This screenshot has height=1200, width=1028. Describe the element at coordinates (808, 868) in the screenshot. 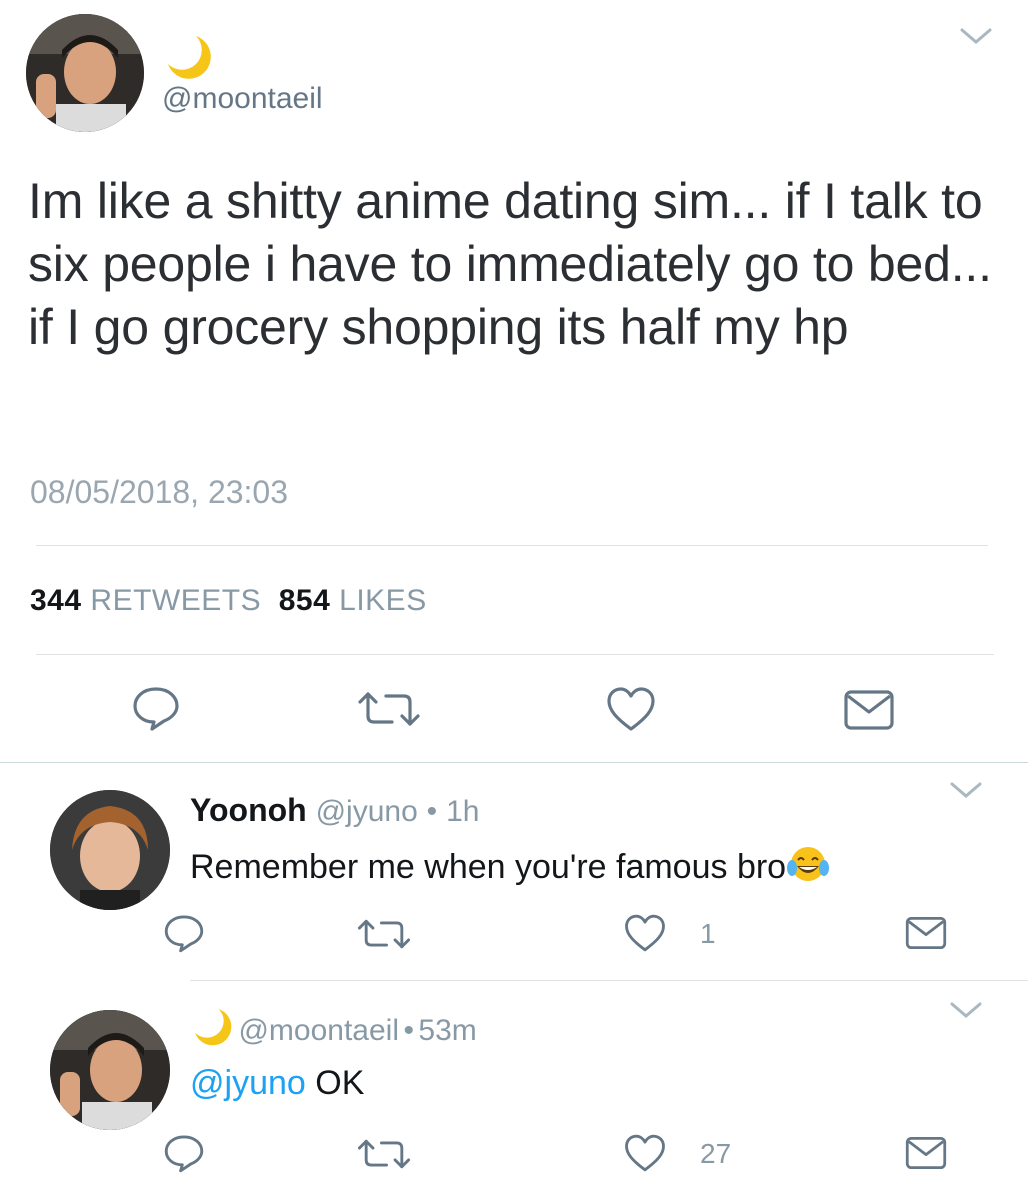

I see `tears-of-joy-emoji-icon` at that location.